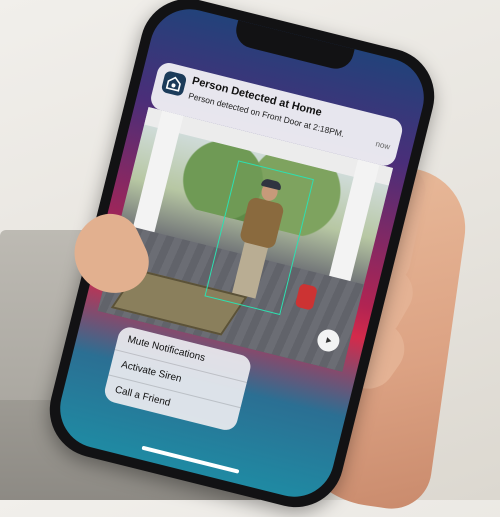 This screenshot has width=500, height=517. Describe the element at coordinates (190, 459) in the screenshot. I see `home-indicator` at that location.